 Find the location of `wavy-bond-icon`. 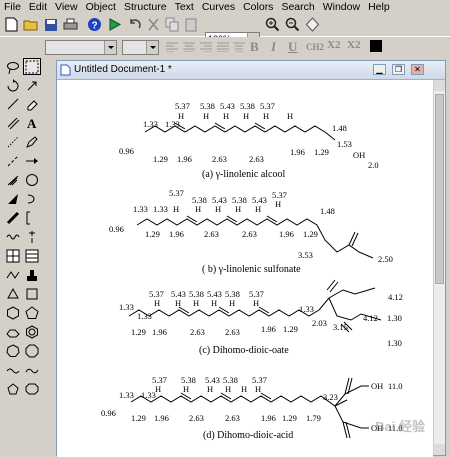

wavy-bond-icon is located at coordinates (13, 236).